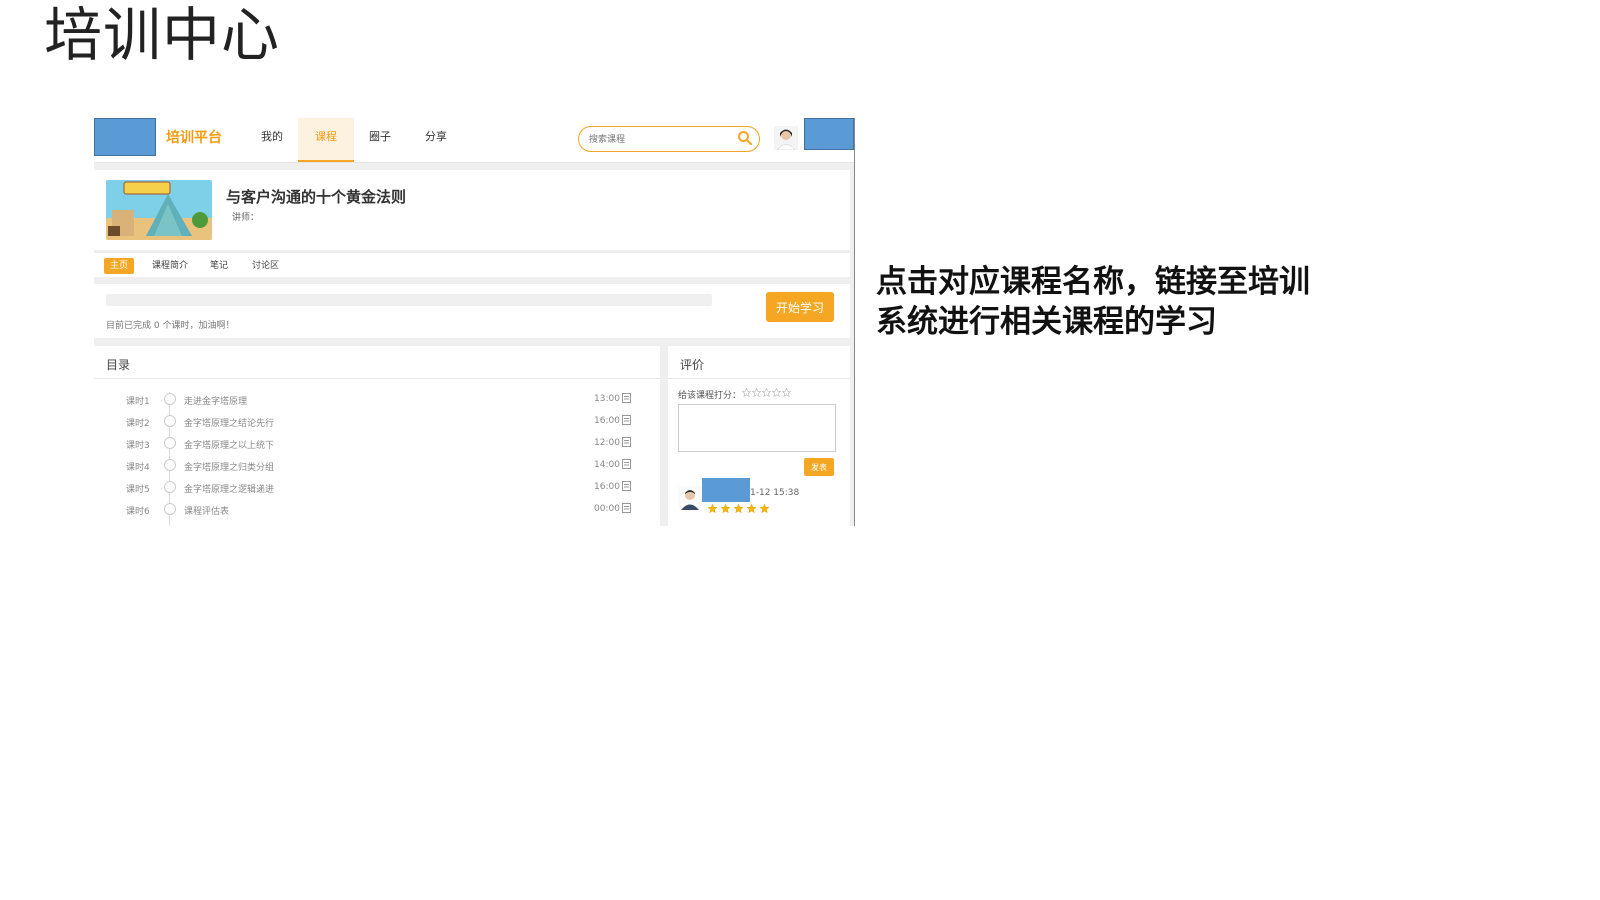 This screenshot has width=1600, height=900. What do you see at coordinates (125, 137) in the screenshot?
I see `redacted-logo` at bounding box center [125, 137].